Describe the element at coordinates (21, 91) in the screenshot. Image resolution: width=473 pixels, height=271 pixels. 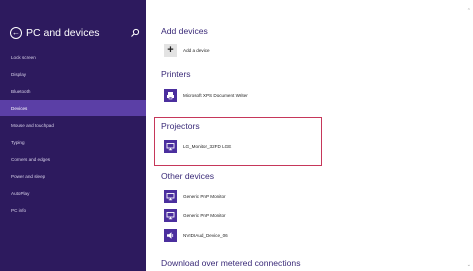
I see `sidebar-item-label: Bluetooth` at that location.